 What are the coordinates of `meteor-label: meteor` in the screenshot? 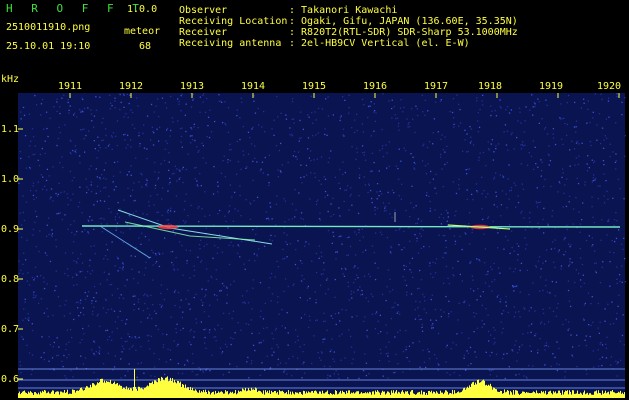 It's located at (142, 31).